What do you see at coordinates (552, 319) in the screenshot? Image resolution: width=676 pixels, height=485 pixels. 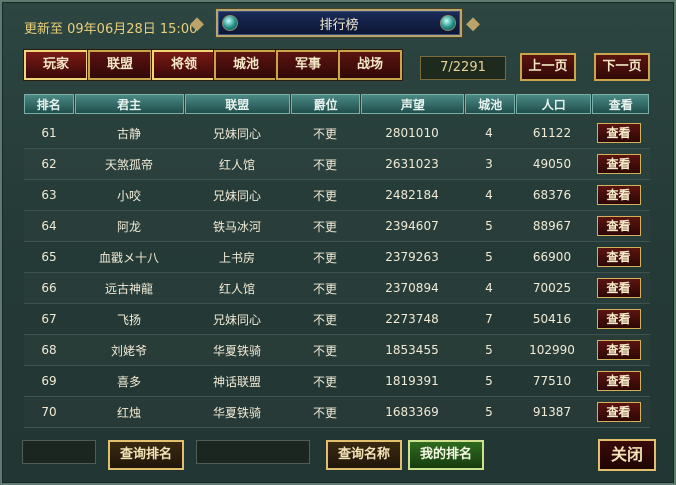 I see `population-cell: 50416` at bounding box center [552, 319].